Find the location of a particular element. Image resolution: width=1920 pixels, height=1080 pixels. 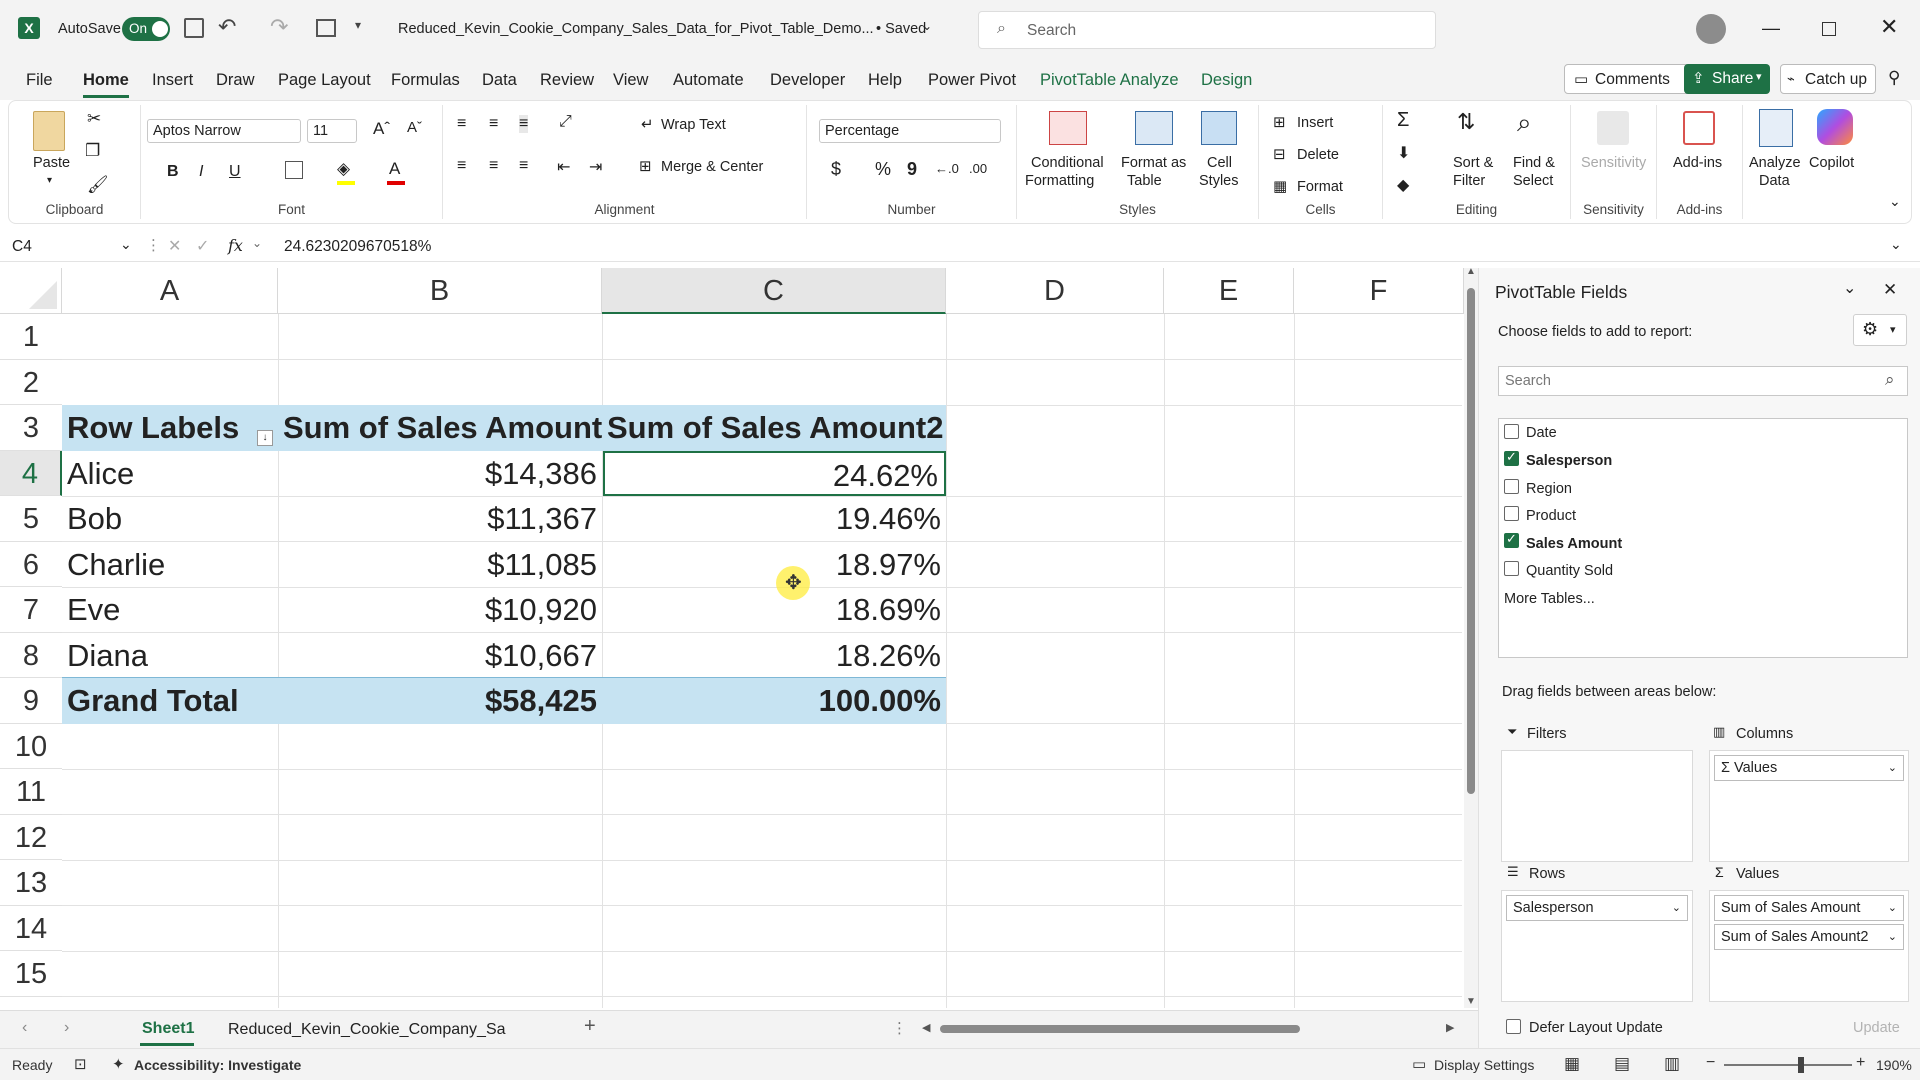

rows-salesperson-pill: Salesperson ⌄ is located at coordinates (1597, 908).